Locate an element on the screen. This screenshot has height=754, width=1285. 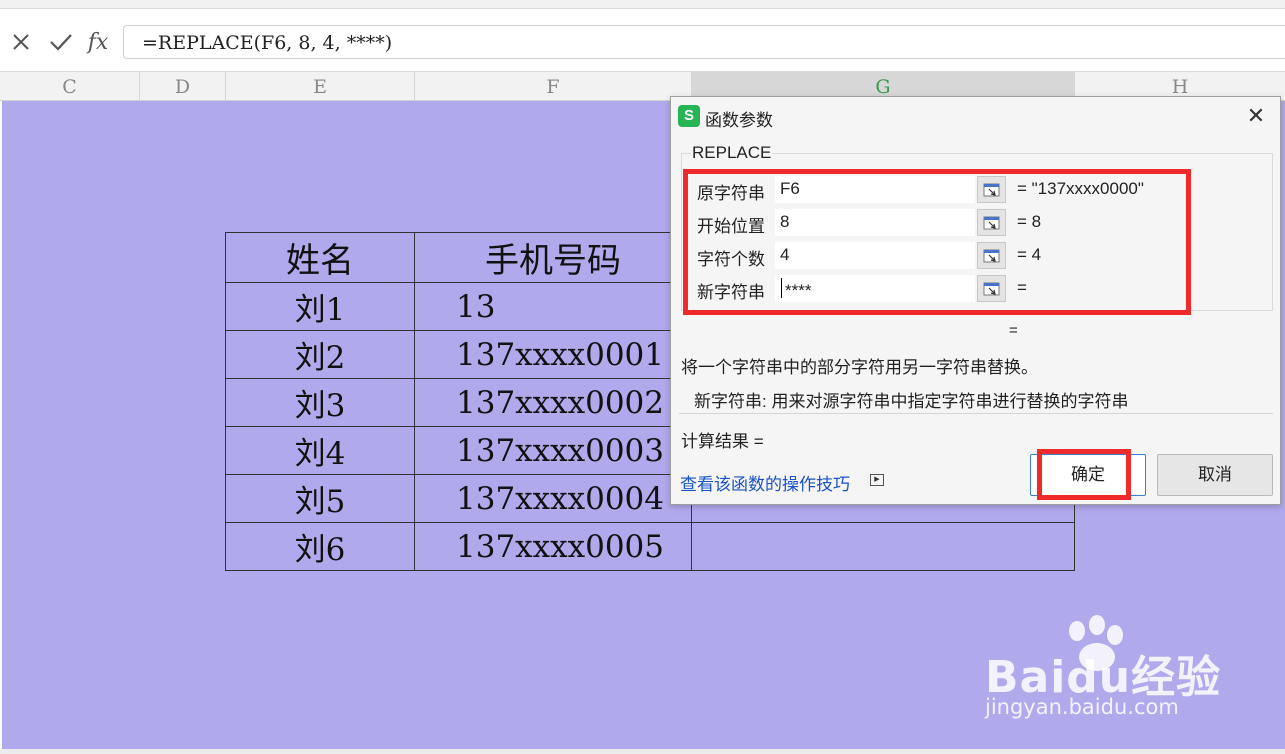
formula-input: =REPLACE(F6, 8, 4, ****) is located at coordinates (704, 42).